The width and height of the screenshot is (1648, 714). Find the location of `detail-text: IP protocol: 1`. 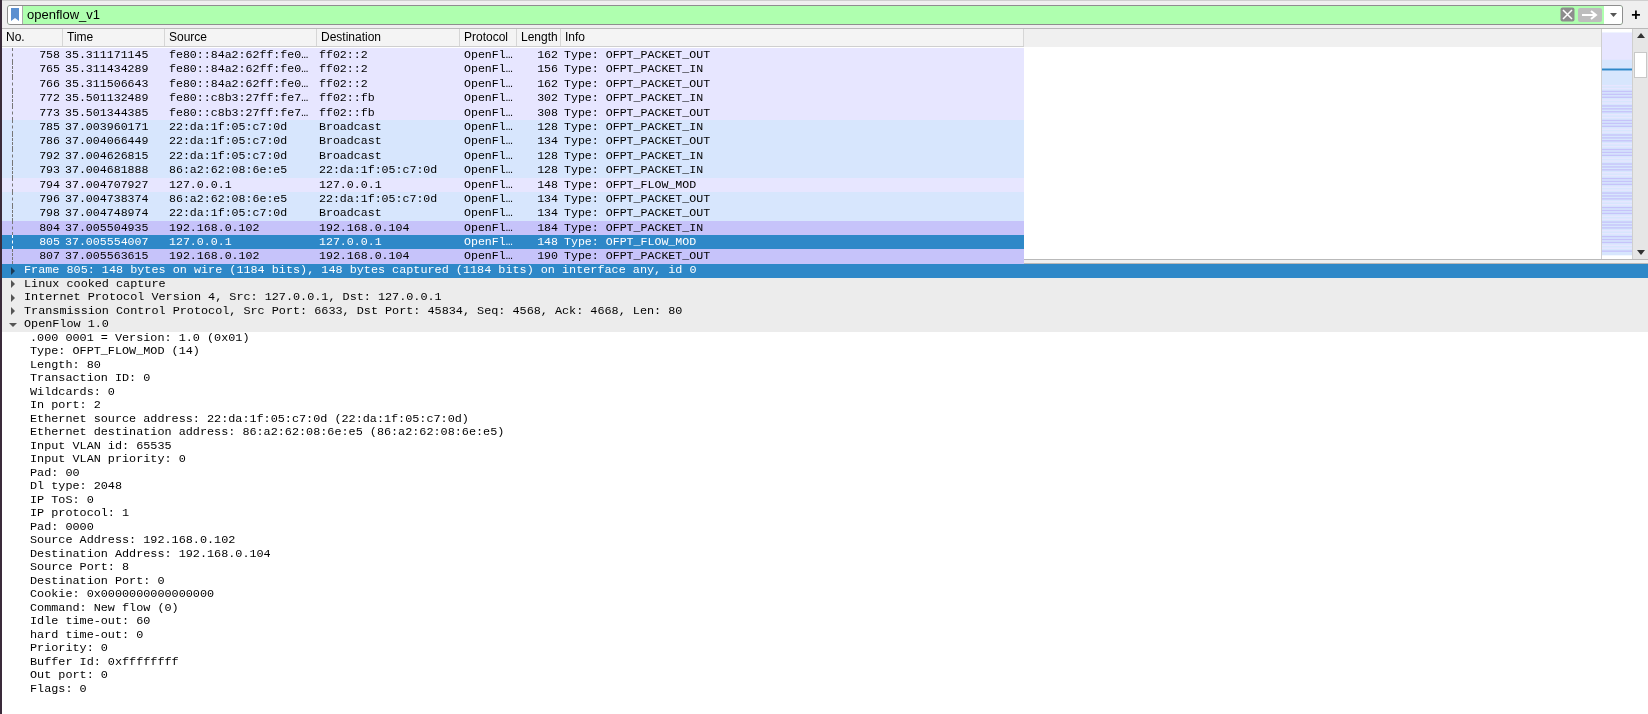

detail-text: IP protocol: 1 is located at coordinates (80, 514).